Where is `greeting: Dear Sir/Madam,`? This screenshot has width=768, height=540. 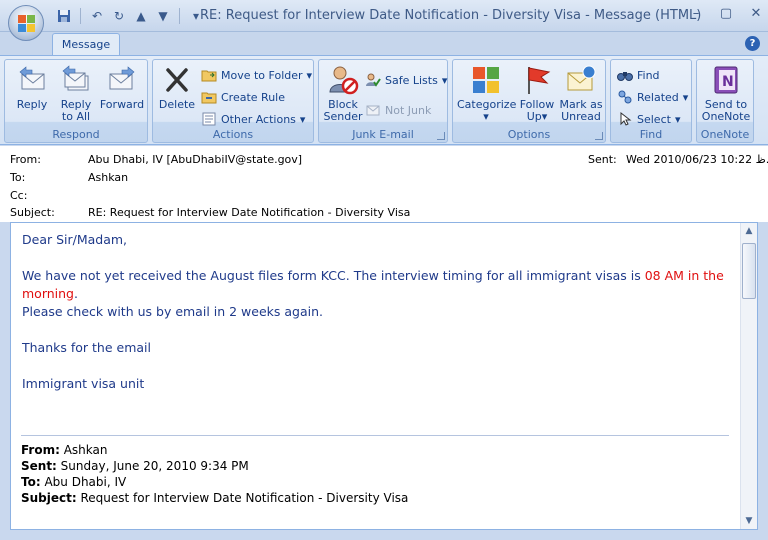
greeting: Dear Sir/Madam, is located at coordinates (75, 239).